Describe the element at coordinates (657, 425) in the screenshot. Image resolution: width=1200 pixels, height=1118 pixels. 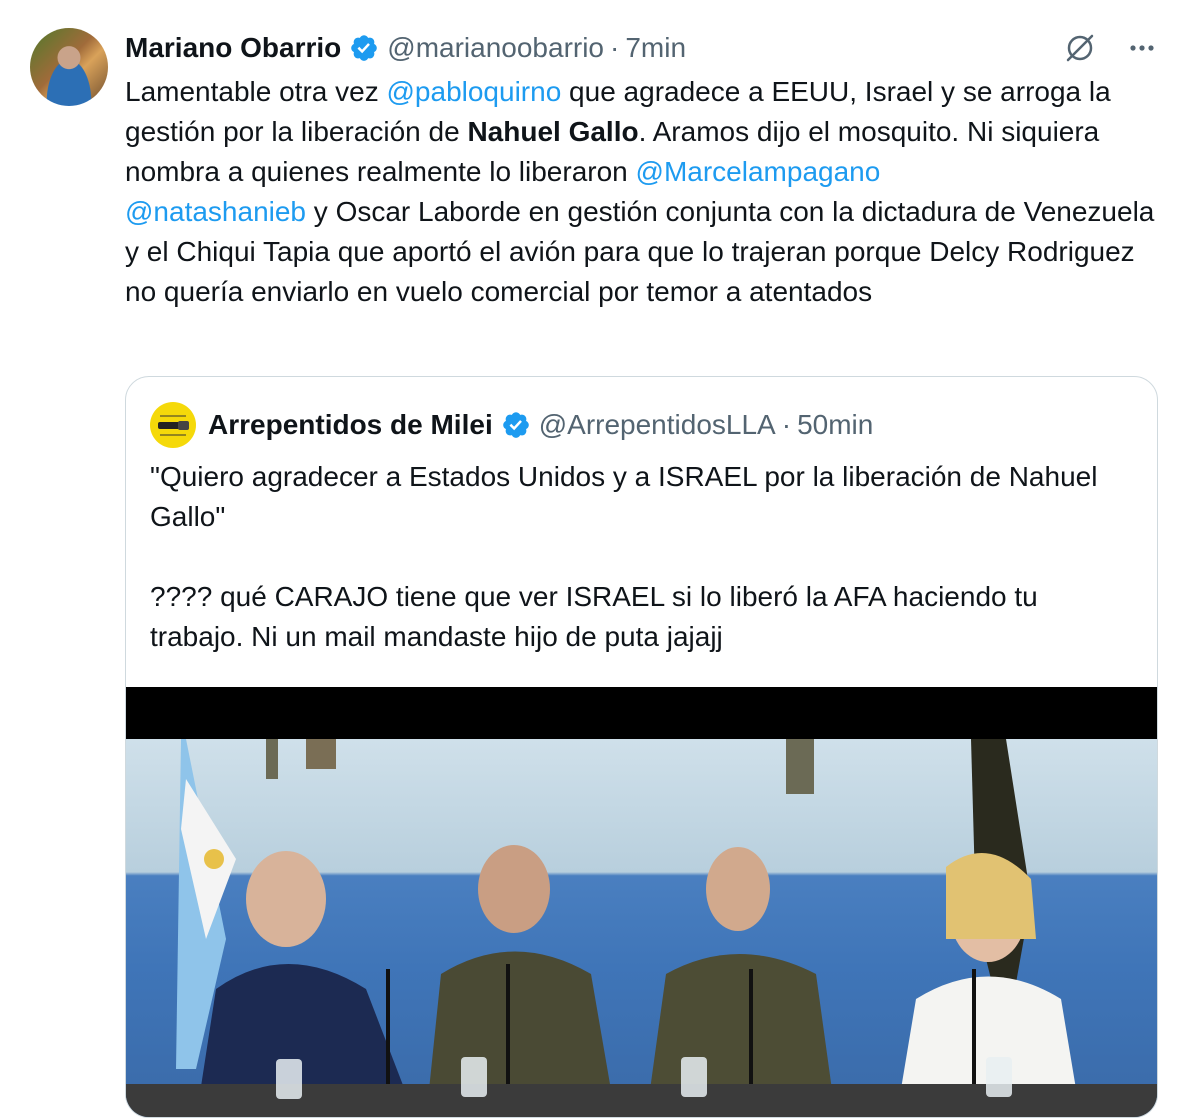
I see `quoted-author-handle: @ArrepentidosLLA` at that location.